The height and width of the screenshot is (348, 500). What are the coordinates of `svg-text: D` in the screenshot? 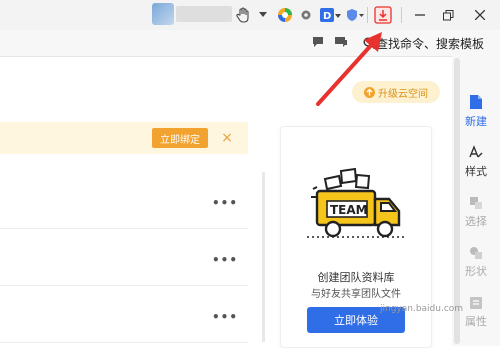 It's located at (327, 16).